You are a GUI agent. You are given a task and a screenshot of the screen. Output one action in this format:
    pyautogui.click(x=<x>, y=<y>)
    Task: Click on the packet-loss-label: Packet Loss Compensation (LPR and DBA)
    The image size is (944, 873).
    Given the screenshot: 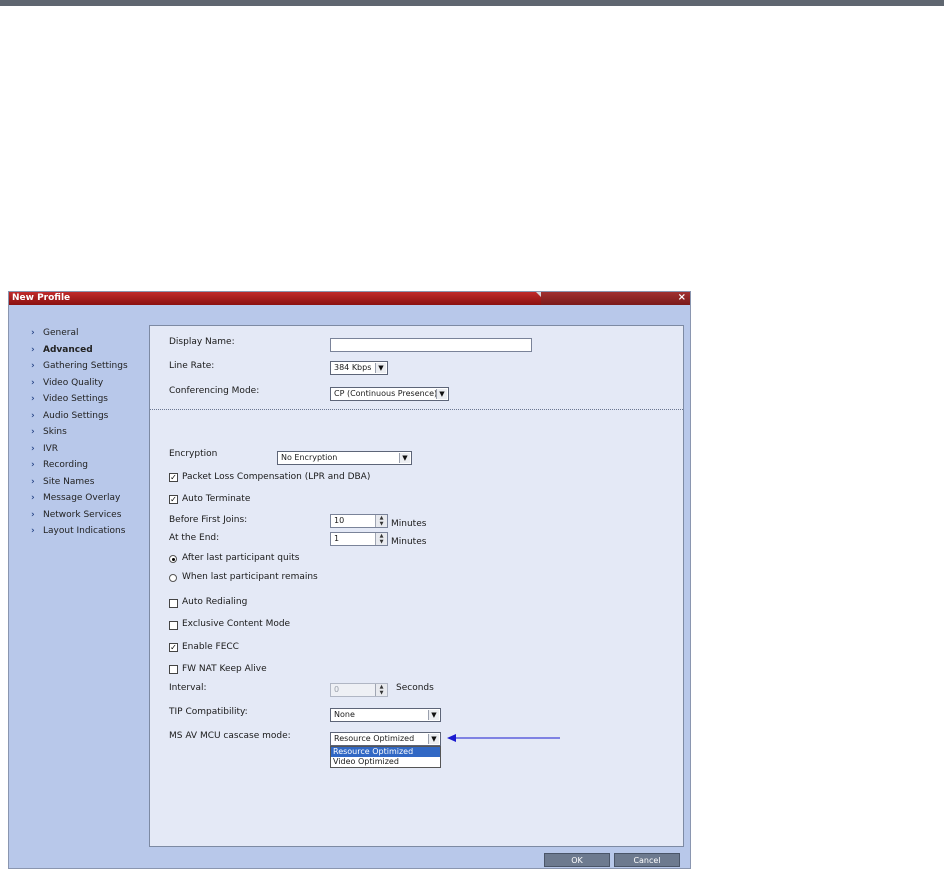 What is the action you would take?
    pyautogui.click(x=276, y=477)
    